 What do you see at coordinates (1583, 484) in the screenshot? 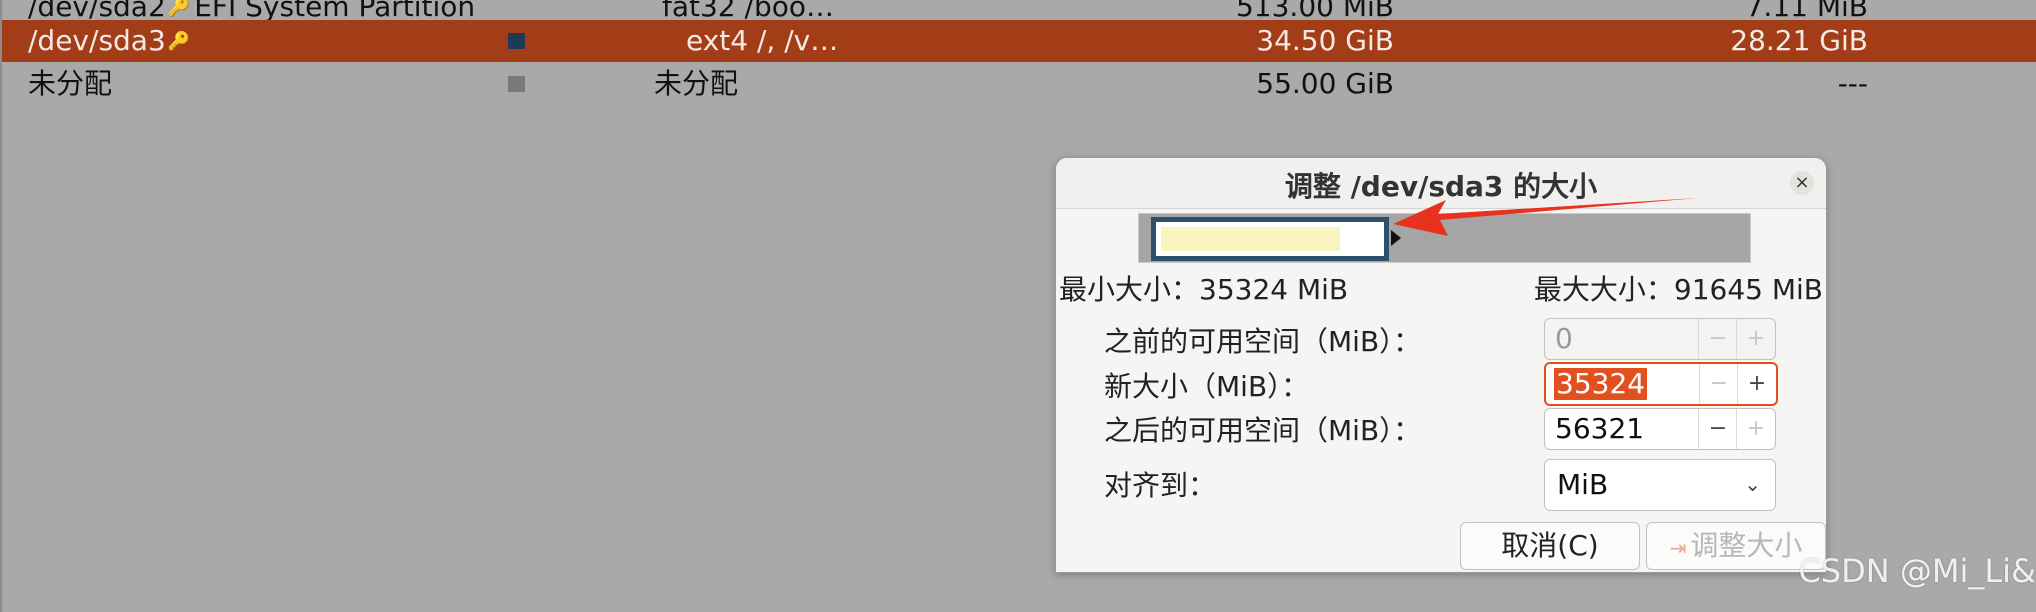
I see `align-value: MiB` at bounding box center [1583, 484].